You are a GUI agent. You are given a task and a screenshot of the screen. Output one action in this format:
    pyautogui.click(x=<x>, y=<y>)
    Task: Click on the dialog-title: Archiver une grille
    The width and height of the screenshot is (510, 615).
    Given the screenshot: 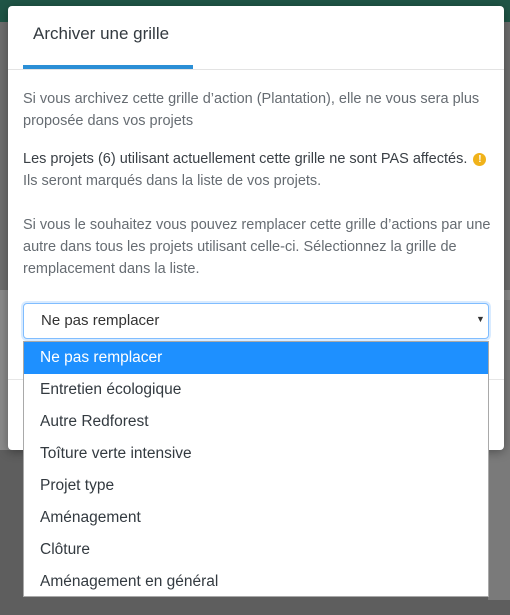 What is the action you would take?
    pyautogui.click(x=101, y=33)
    